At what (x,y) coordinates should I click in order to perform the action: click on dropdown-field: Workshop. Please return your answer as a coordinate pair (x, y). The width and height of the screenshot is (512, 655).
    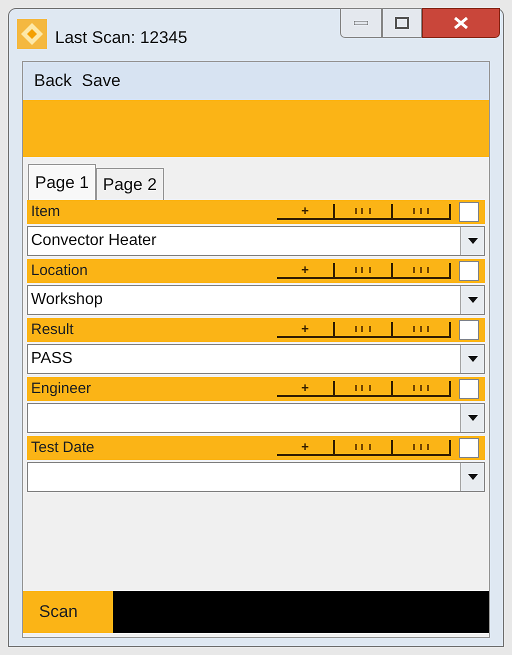
    Looking at the image, I should click on (256, 300).